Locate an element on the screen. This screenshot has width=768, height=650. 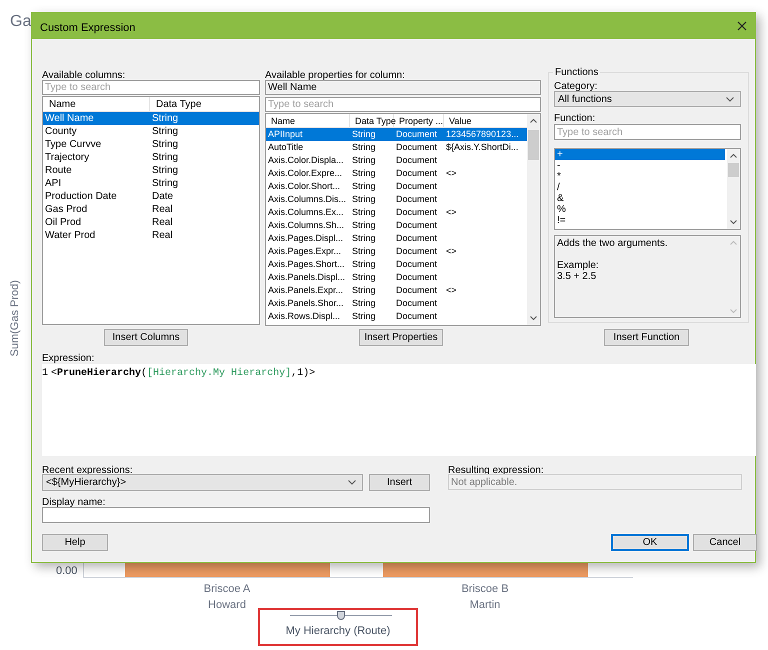
list-row: * is located at coordinates (640, 176).